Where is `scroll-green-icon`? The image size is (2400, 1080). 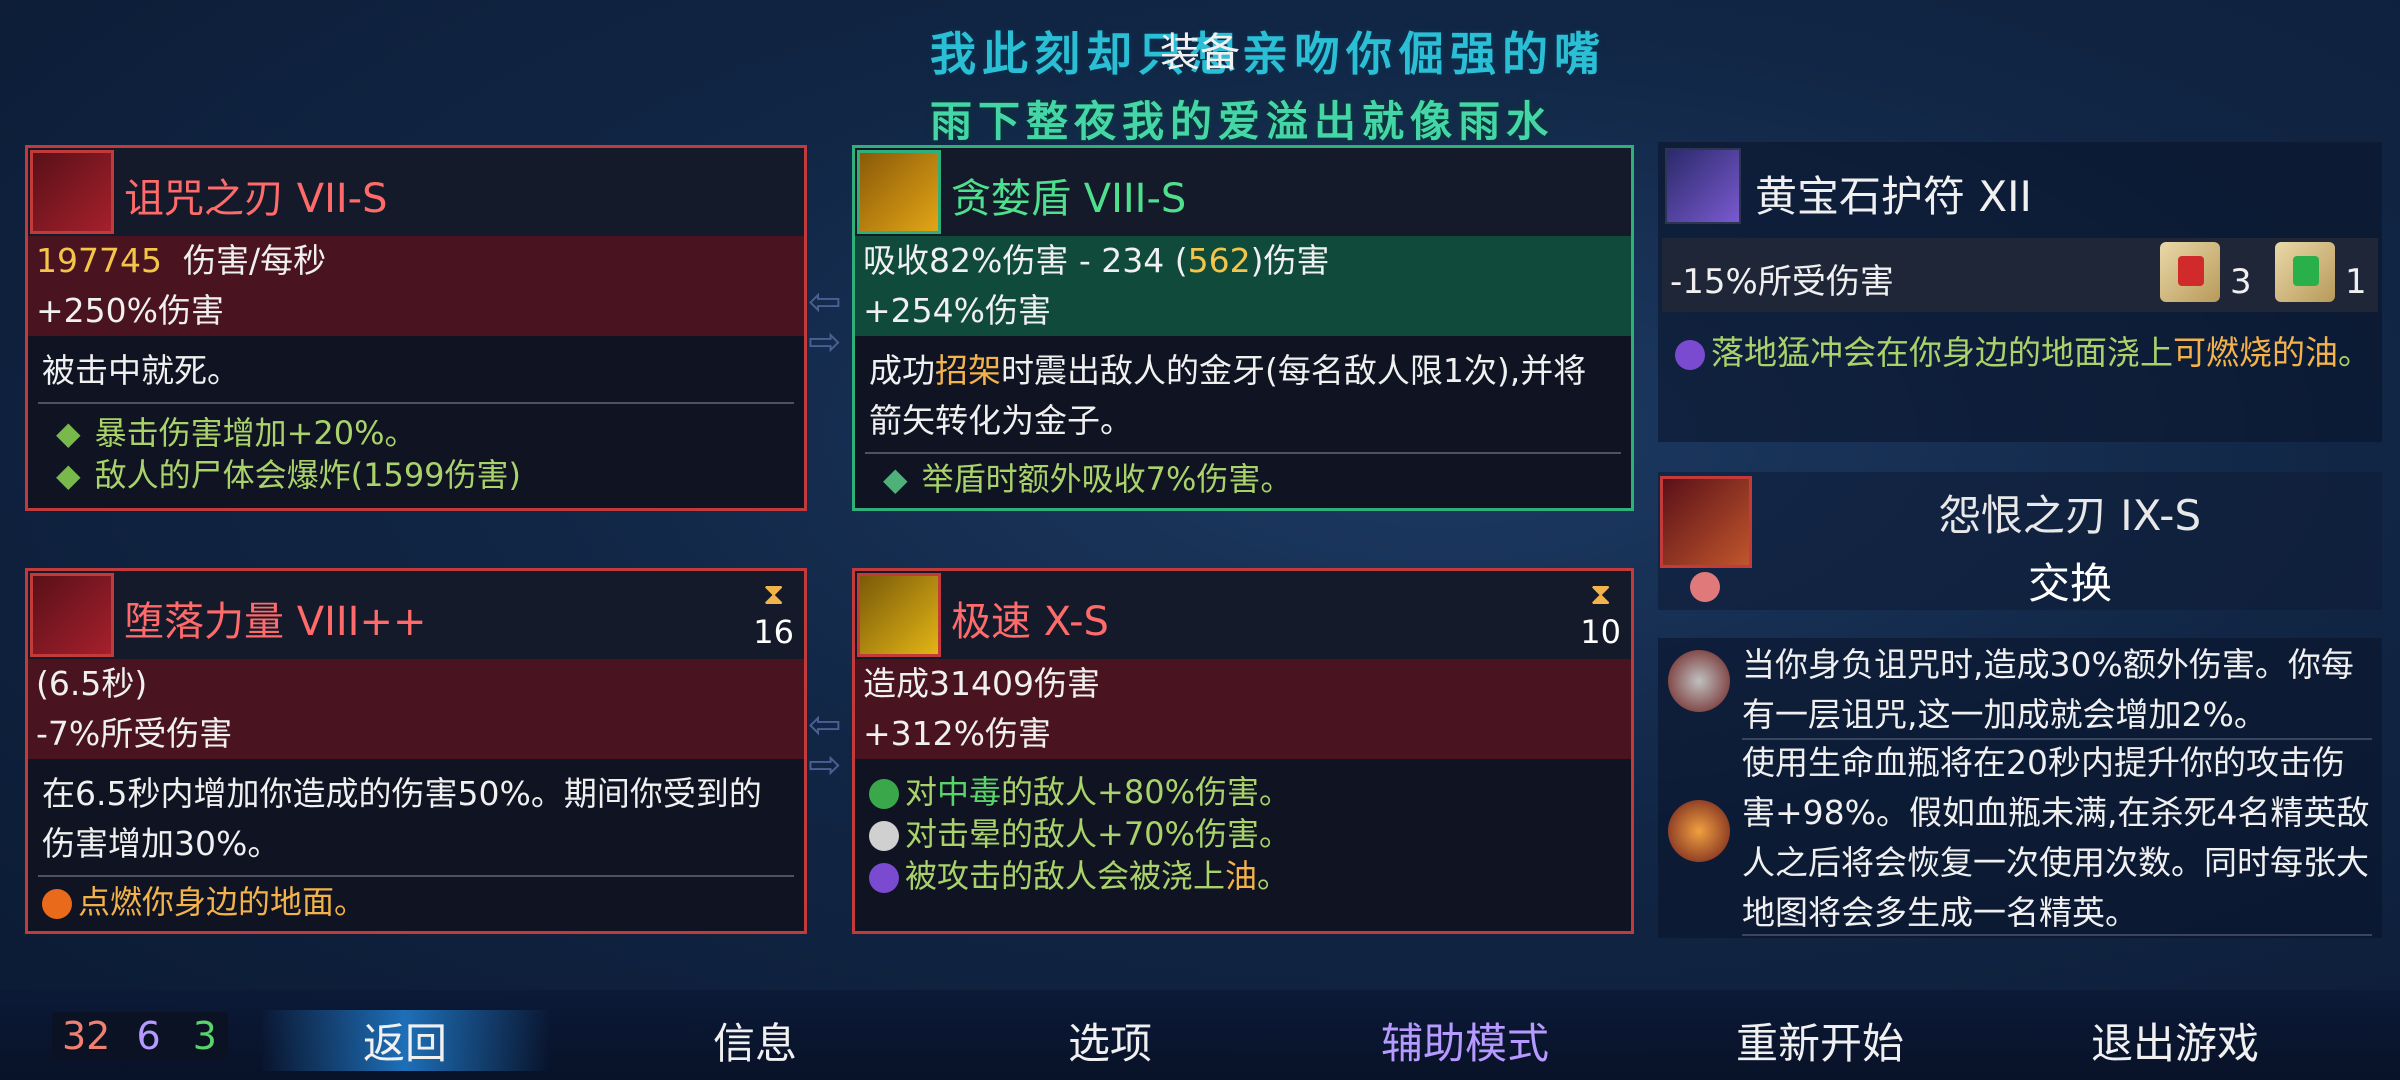 scroll-green-icon is located at coordinates (2305, 272).